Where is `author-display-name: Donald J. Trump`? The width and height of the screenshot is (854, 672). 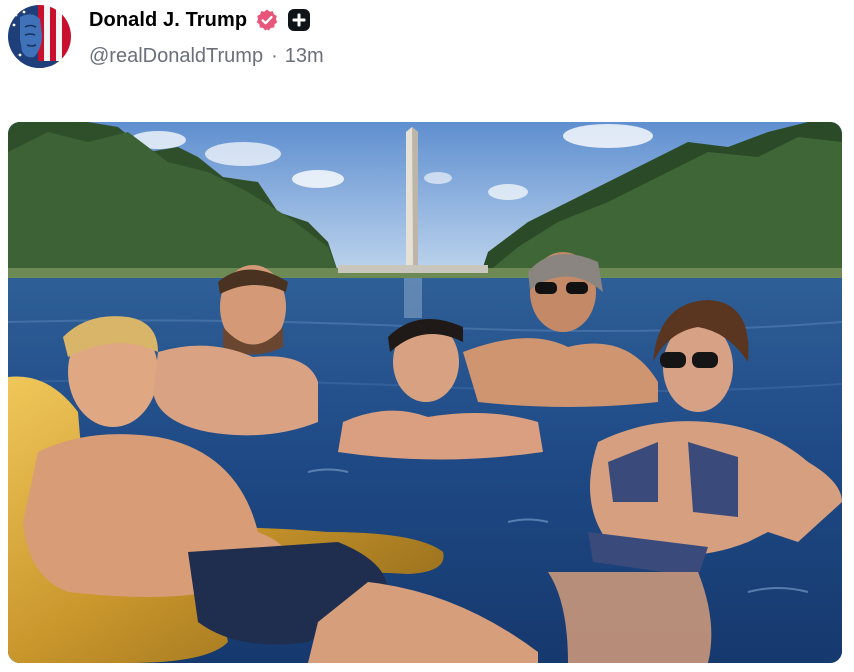
author-display-name: Donald J. Trump is located at coordinates (168, 20).